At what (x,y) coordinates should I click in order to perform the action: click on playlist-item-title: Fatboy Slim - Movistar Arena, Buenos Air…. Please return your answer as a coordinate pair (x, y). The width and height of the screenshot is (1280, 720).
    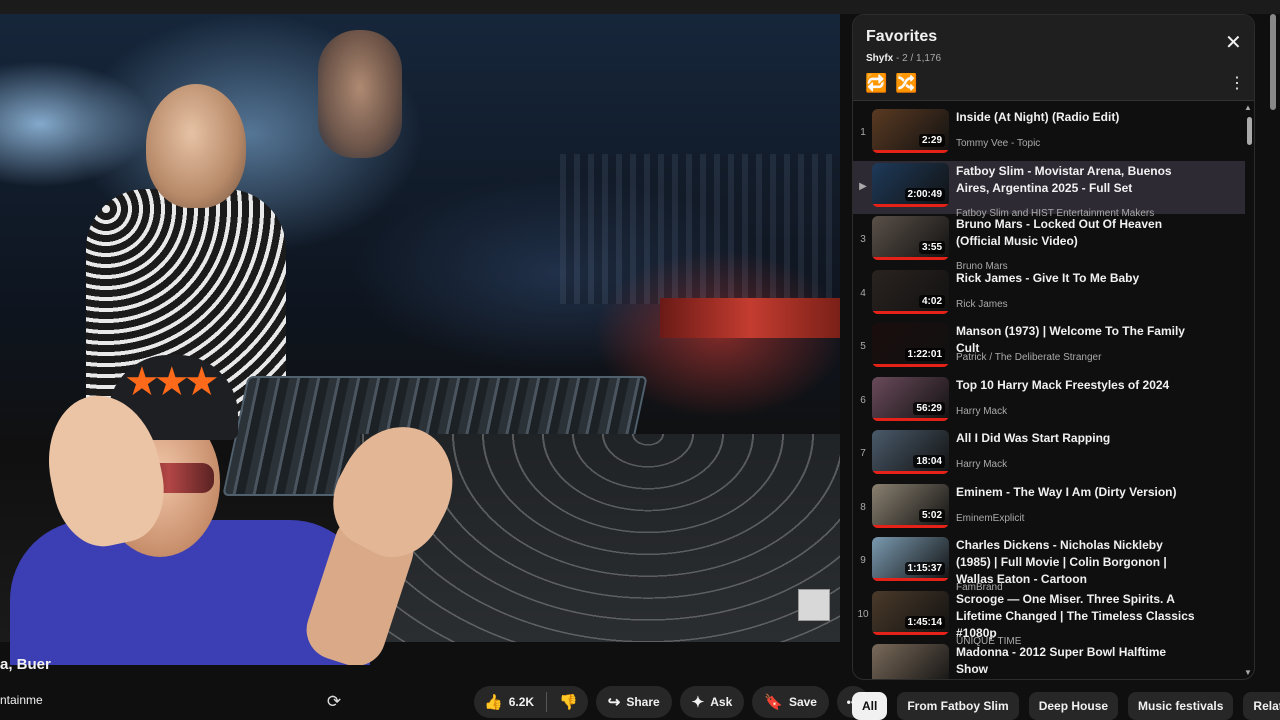
    Looking at the image, I should click on (1076, 180).